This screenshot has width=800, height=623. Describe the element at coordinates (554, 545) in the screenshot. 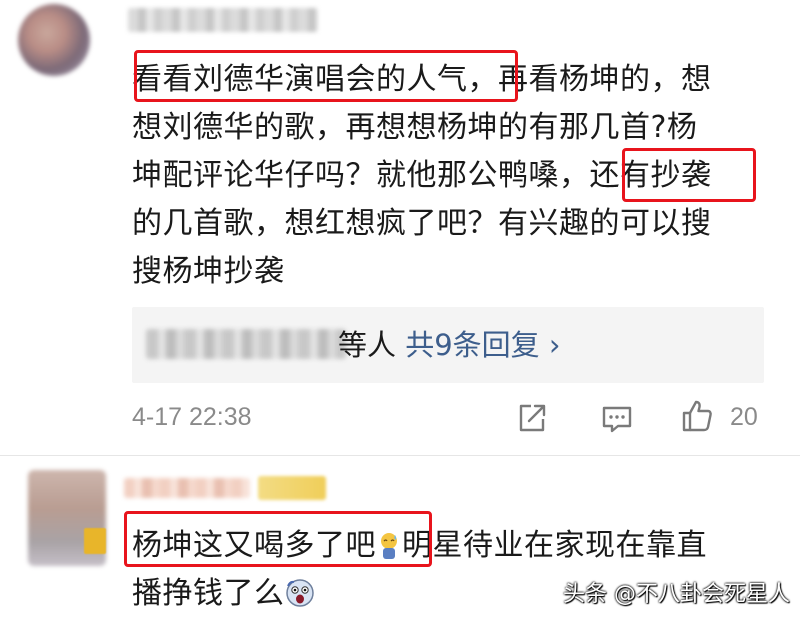

I see `comment-text: 明星待业在家现在靠直` at that location.